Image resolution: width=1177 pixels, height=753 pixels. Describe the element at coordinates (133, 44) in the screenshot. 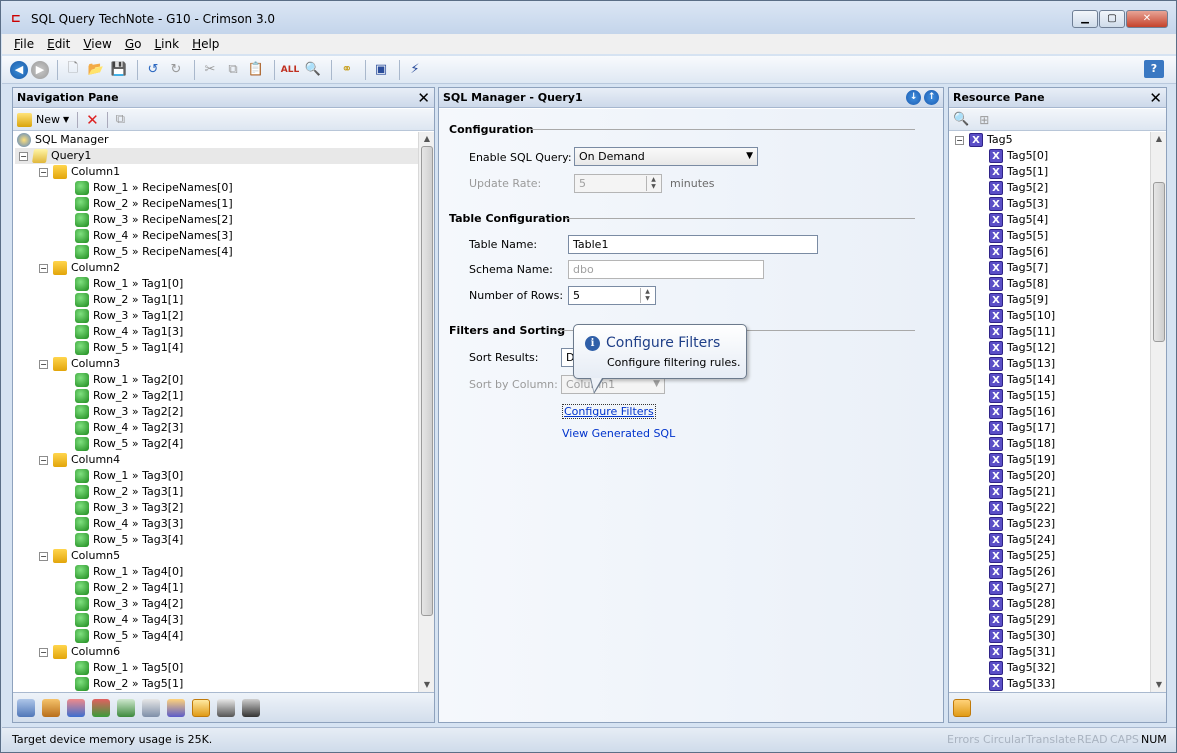

I see `menu-go: Go` at that location.